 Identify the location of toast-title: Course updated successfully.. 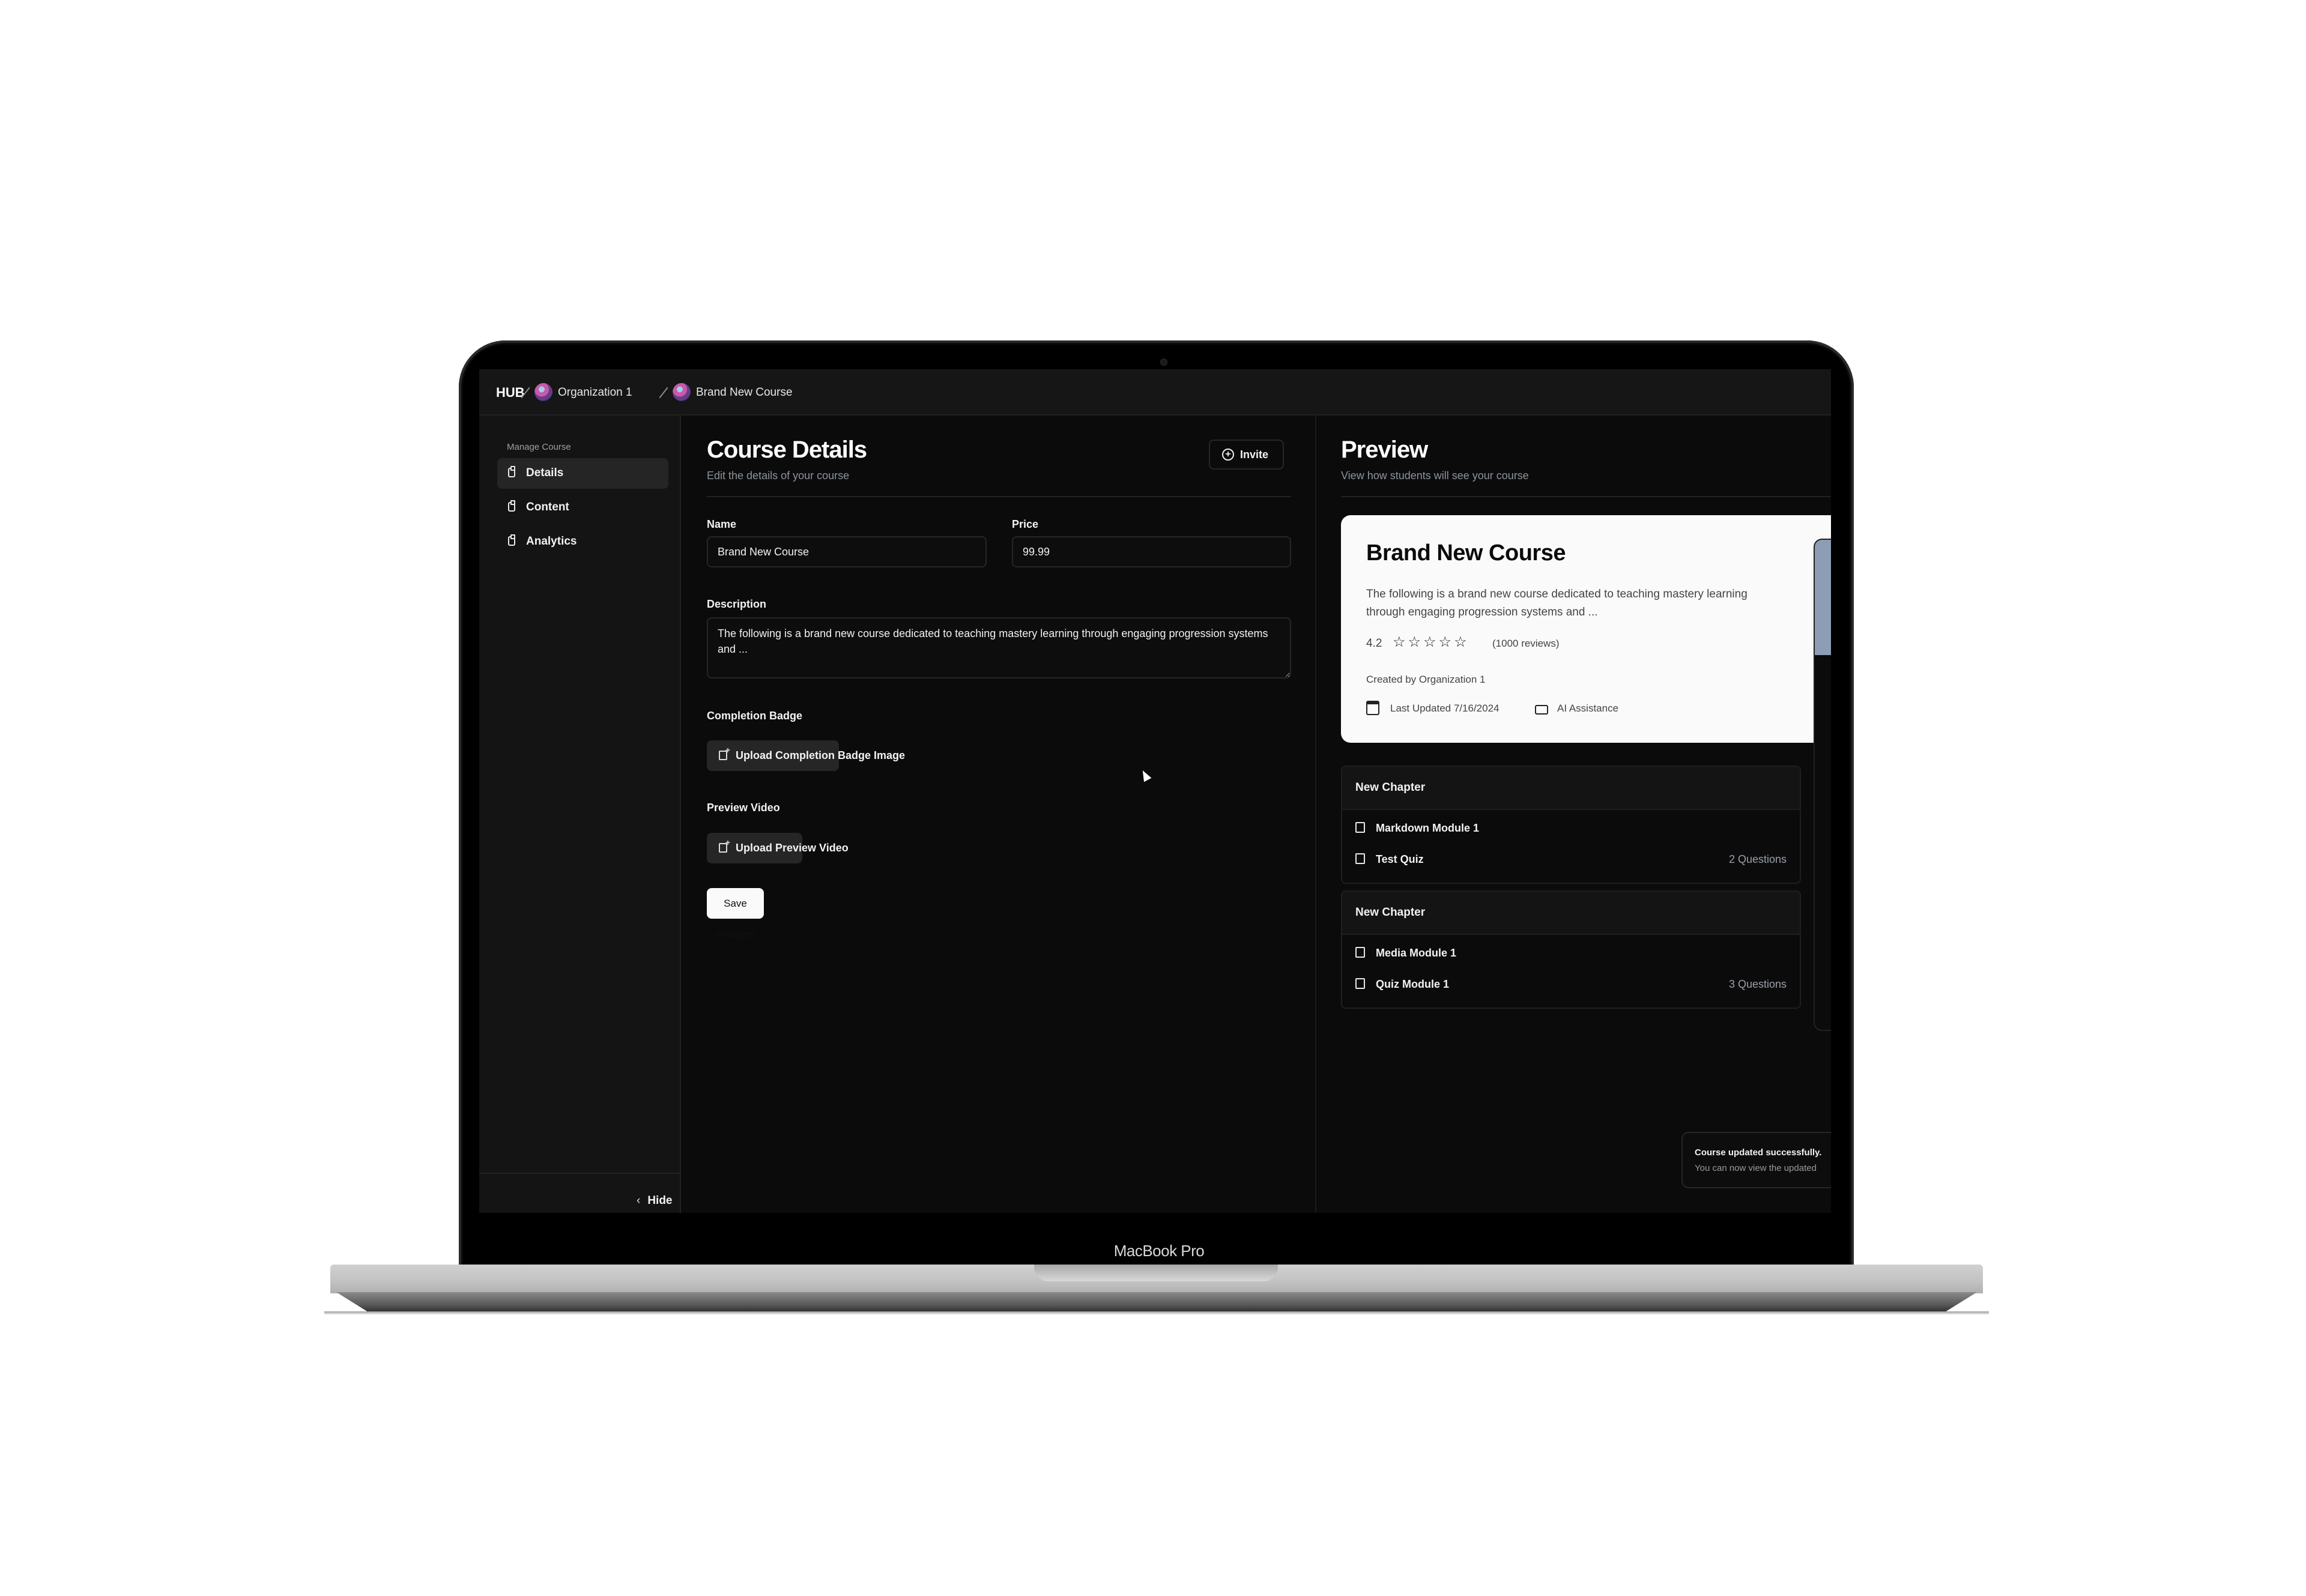
(1758, 1152).